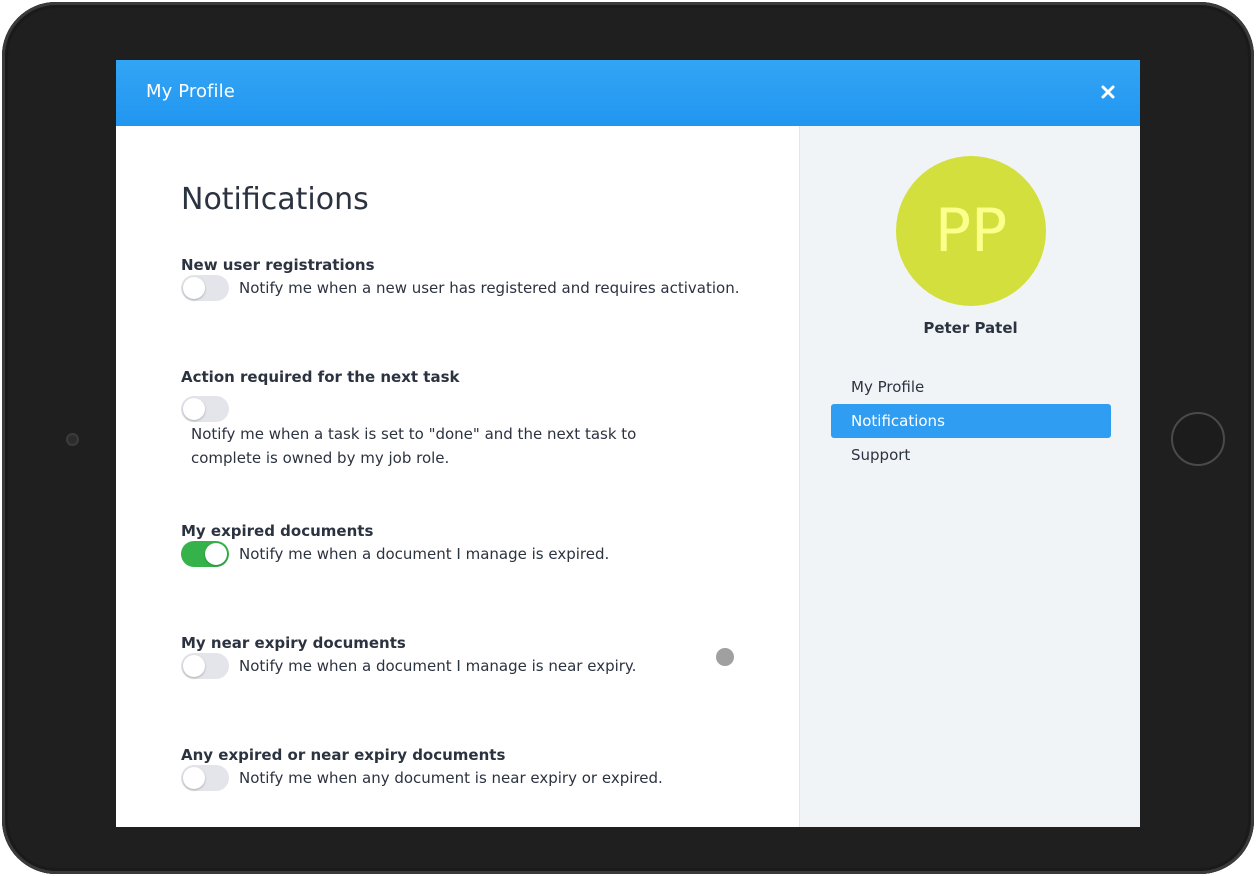  Describe the element at coordinates (278, 265) in the screenshot. I see `setting-title: New user registrations` at that location.